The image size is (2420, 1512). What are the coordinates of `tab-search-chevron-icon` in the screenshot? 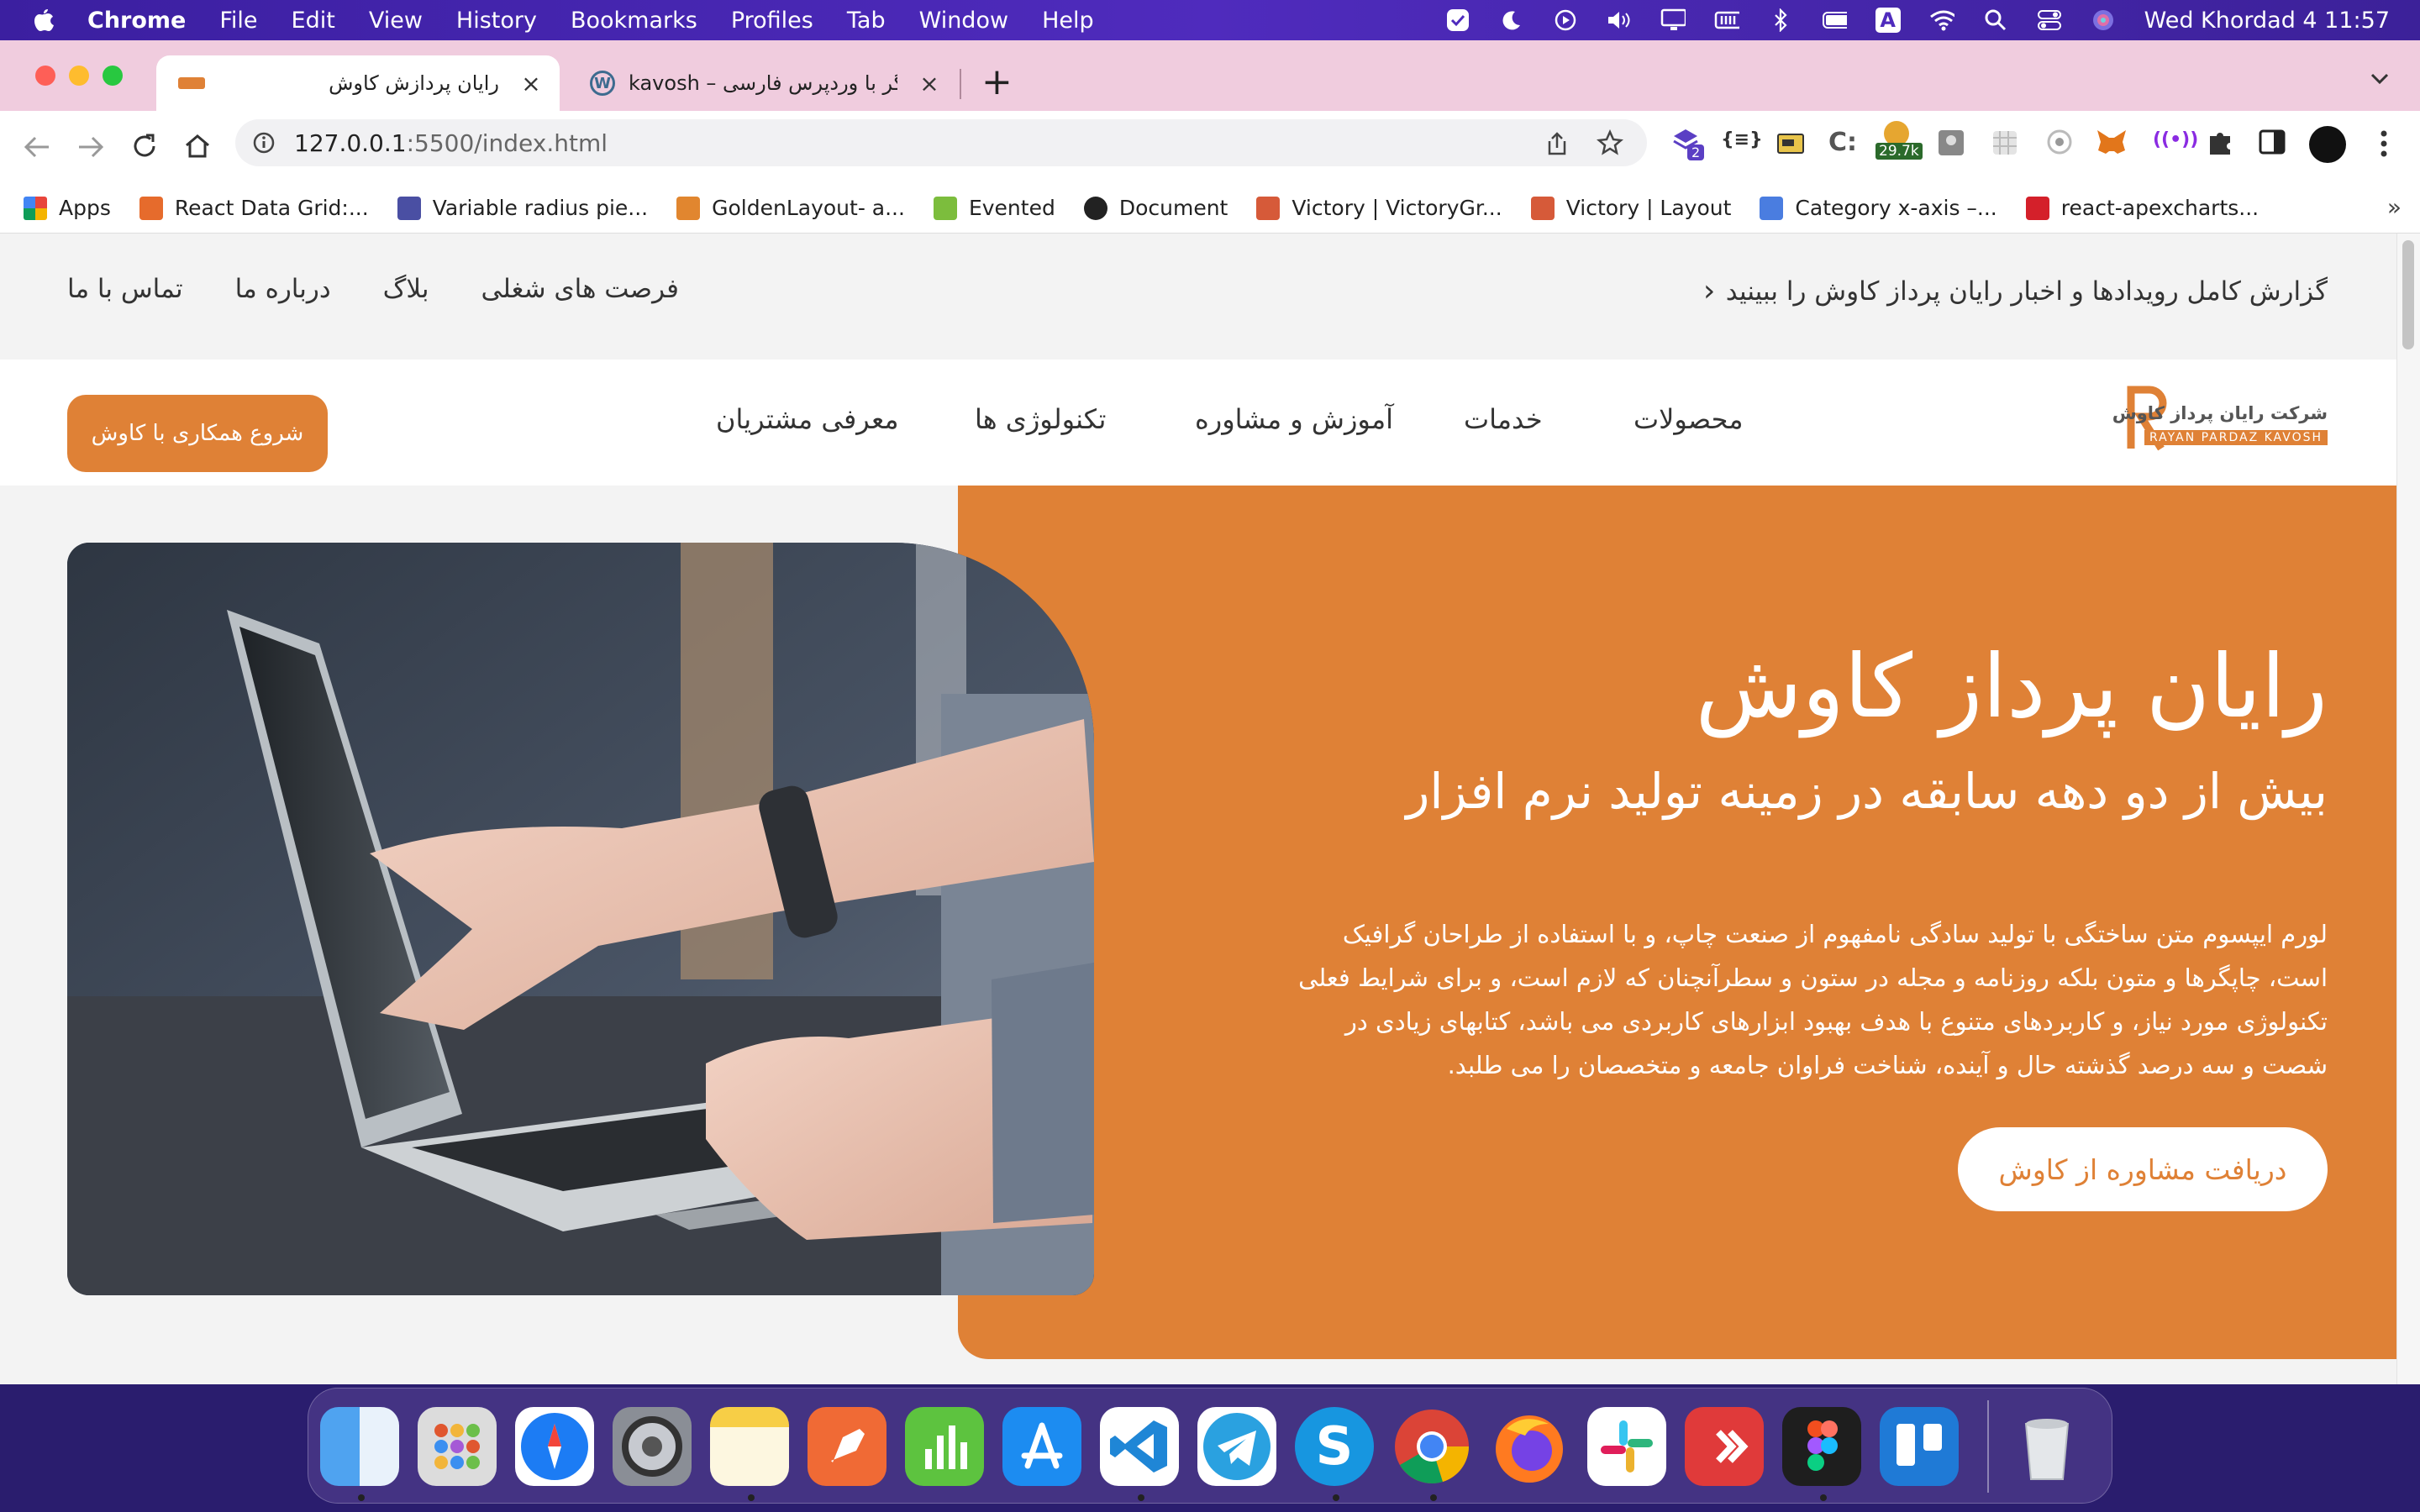 It's located at (2380, 79).